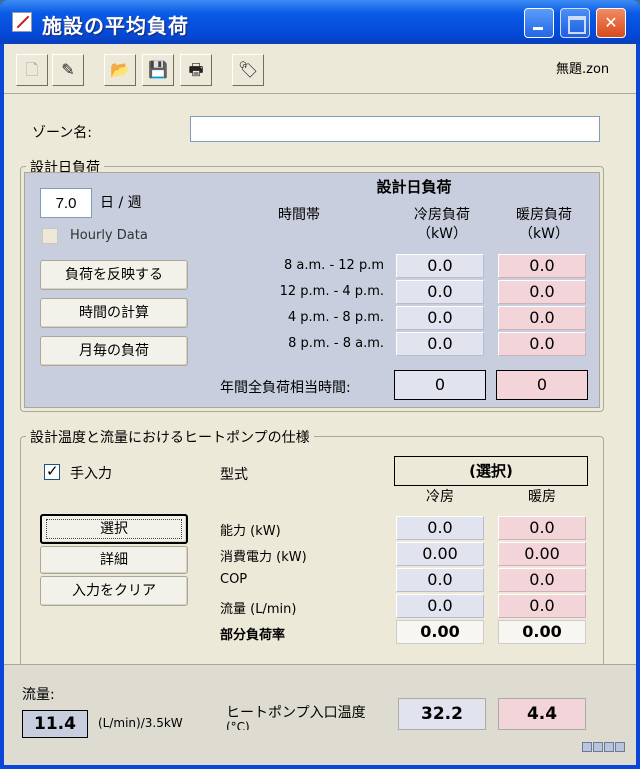 The image size is (640, 769). Describe the element at coordinates (320, 69) in the screenshot. I see `toolbar: 🗋 ✎ 📂 💾 🖶 🏷 無題.zon` at that location.